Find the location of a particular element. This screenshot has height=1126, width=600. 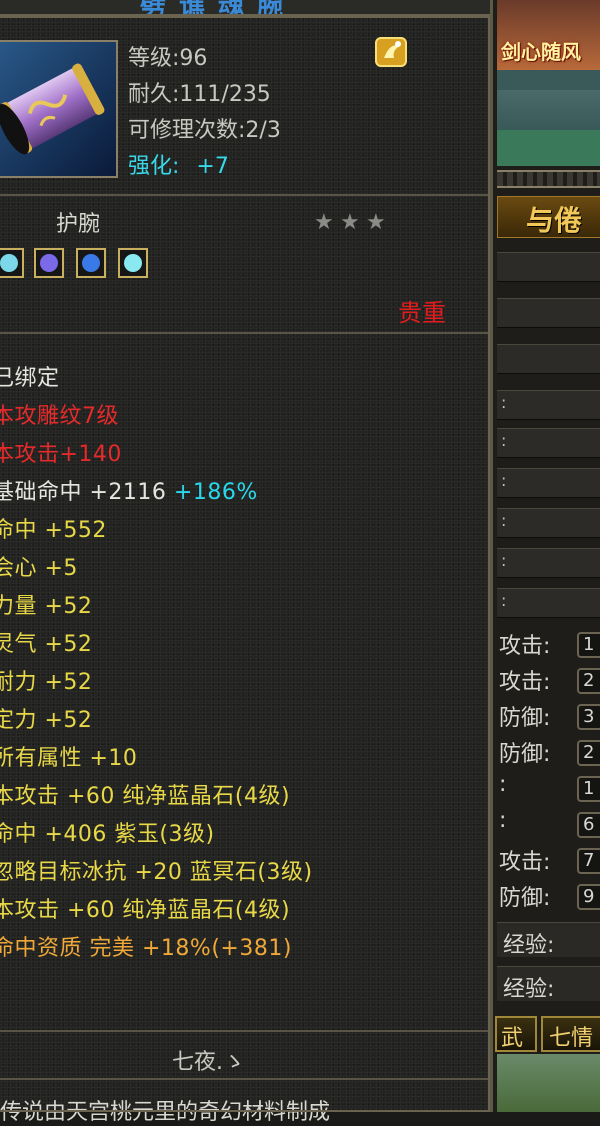

stat-value-box: 6 is located at coordinates (588, 825).